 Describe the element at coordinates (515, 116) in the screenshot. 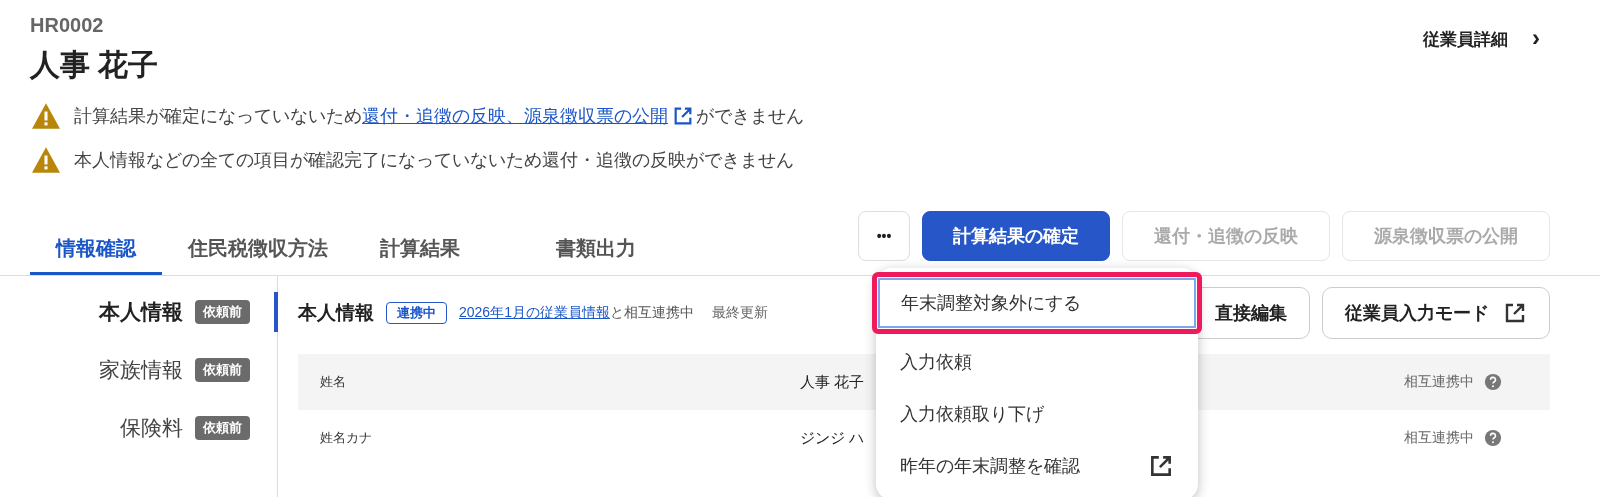

I see `warning-link: 還付・追徴の反映、源泉徴収票の公開` at that location.